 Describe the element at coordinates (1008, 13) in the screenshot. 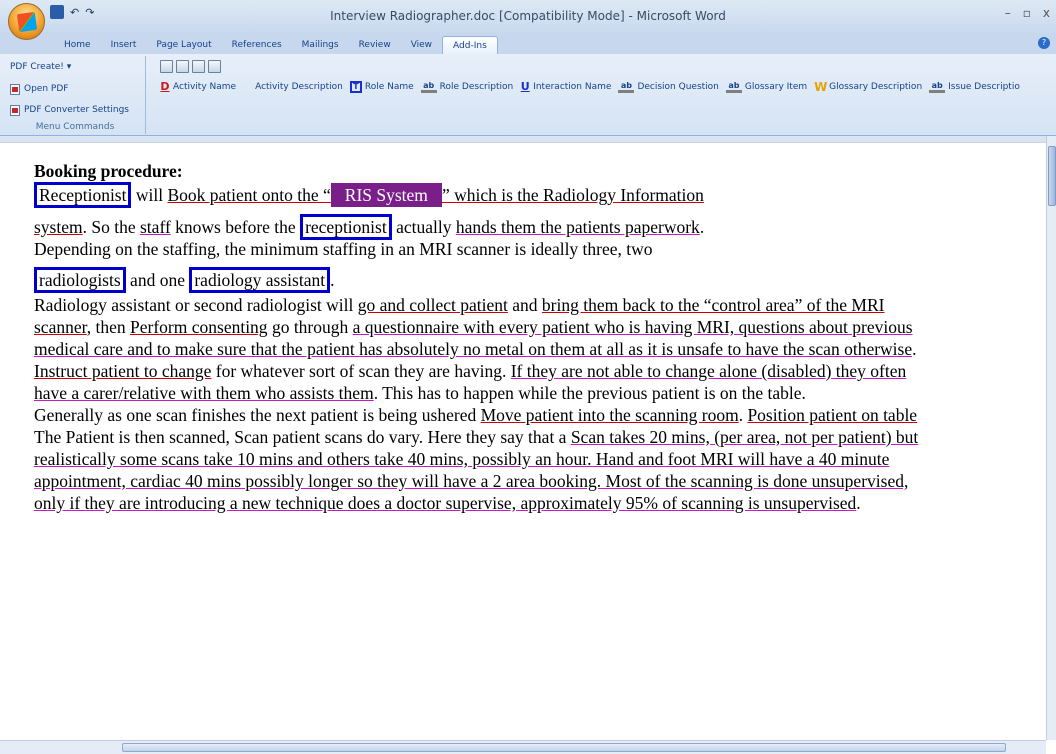

I see `minimize-button: –` at that location.